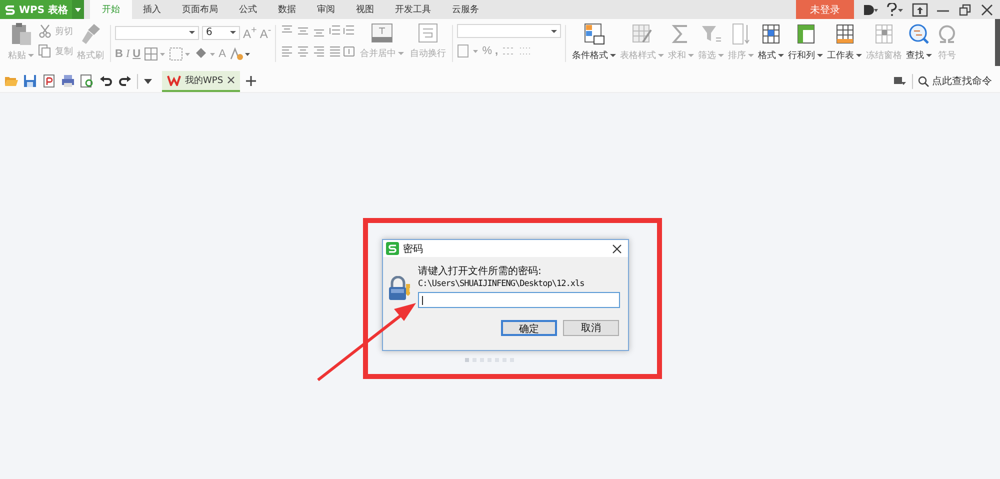 The image size is (1000, 479). I want to click on bold-button: B, so click(119, 54).